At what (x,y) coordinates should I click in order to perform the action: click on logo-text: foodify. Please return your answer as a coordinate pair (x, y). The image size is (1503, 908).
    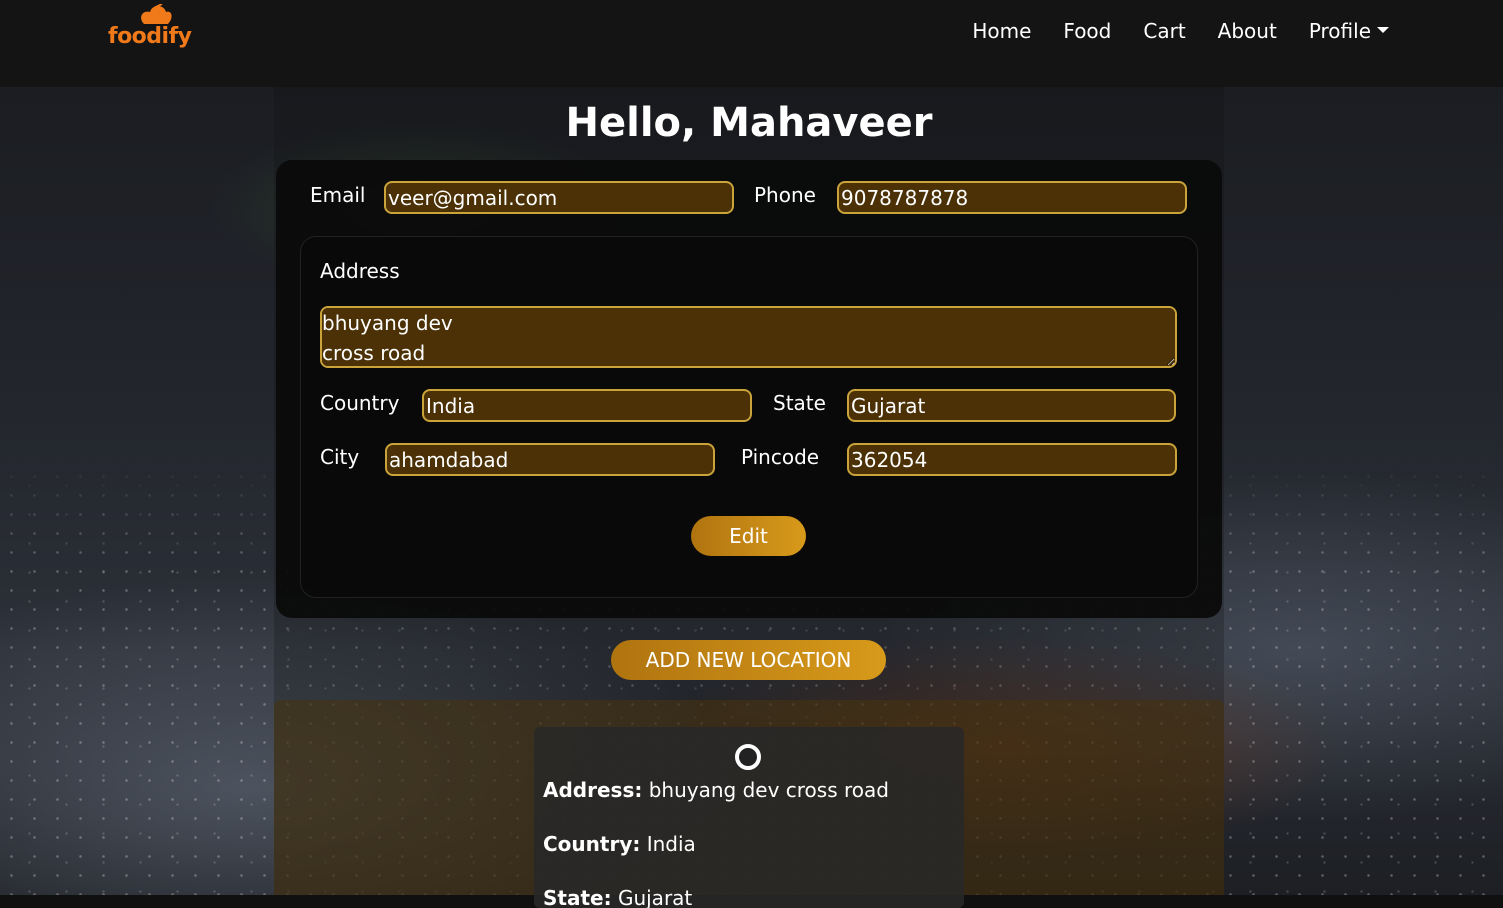
    Looking at the image, I should click on (150, 36).